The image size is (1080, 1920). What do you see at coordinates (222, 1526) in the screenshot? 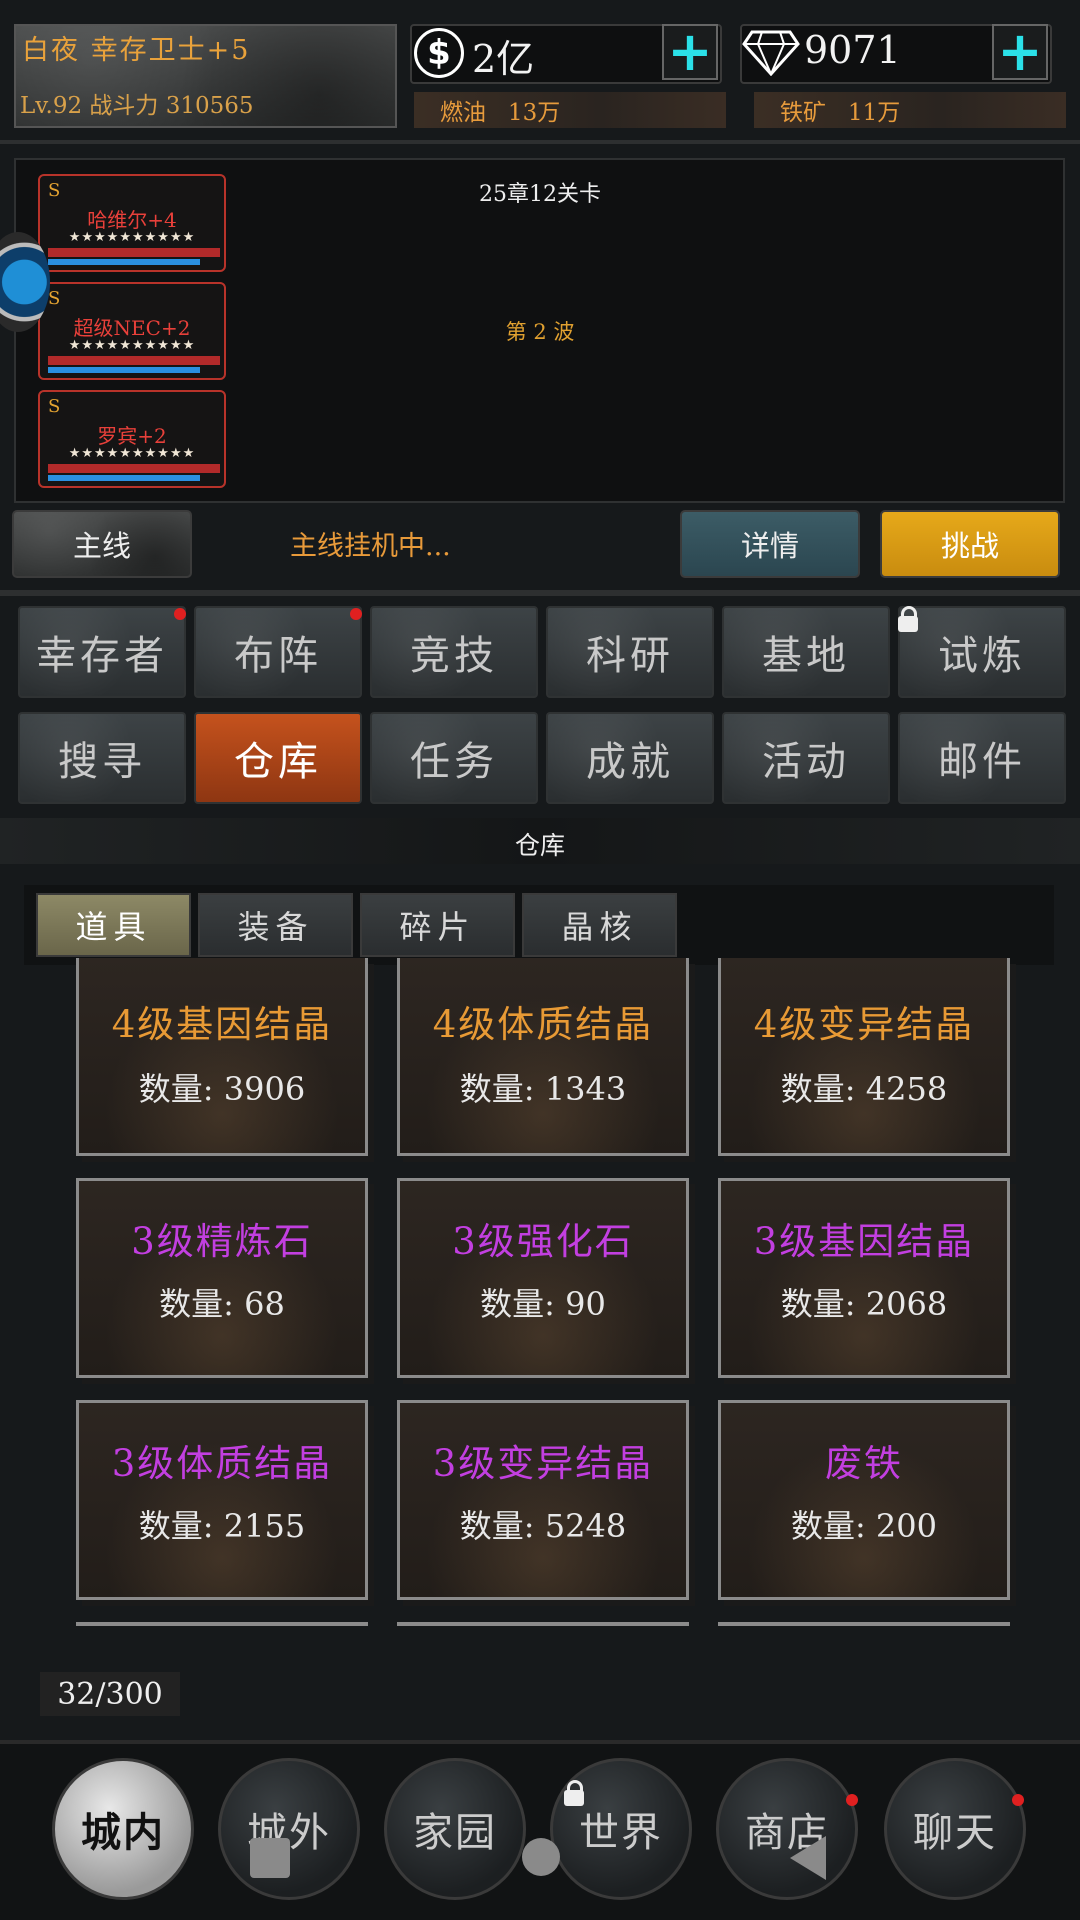
I see `item-quantity: 数量: 2155` at bounding box center [222, 1526].